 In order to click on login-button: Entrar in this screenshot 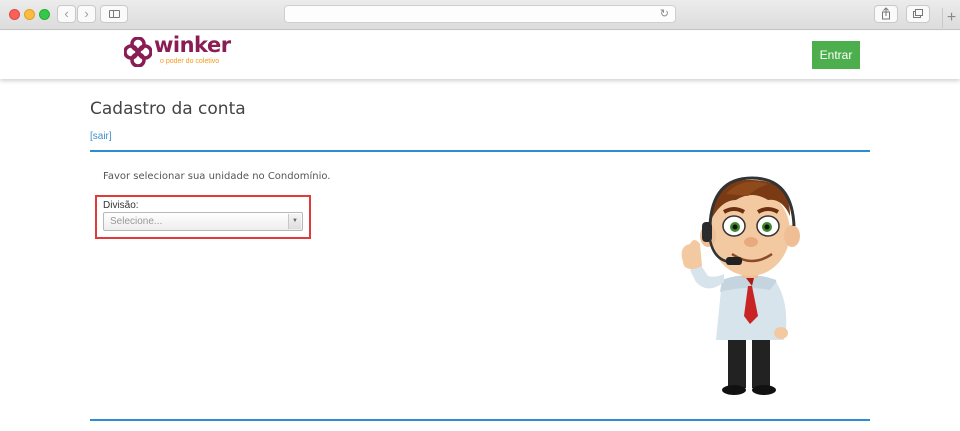, I will do `click(836, 55)`.